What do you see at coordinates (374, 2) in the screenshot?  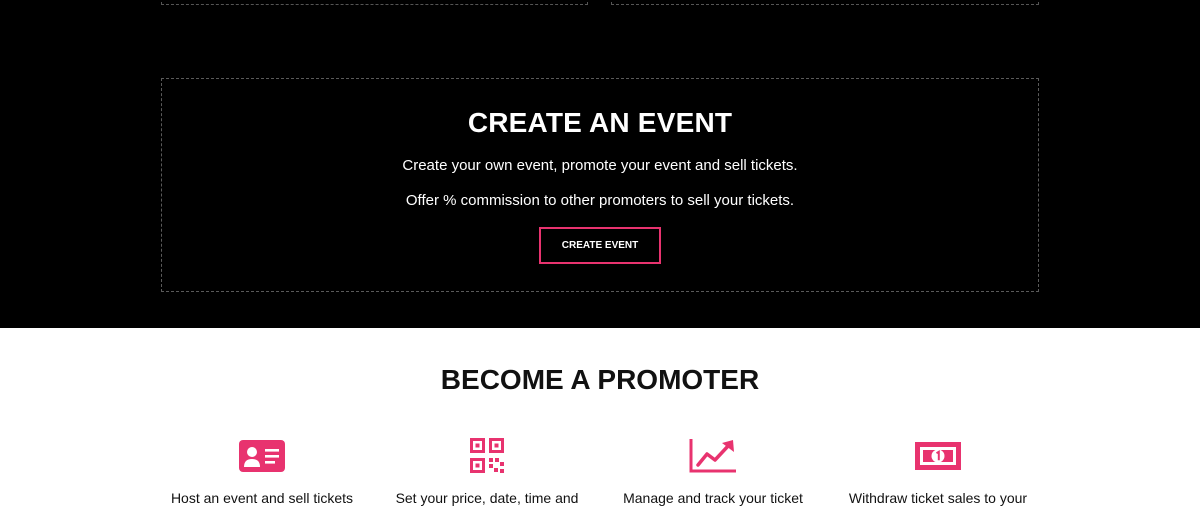 I see `previous-card-left` at bounding box center [374, 2].